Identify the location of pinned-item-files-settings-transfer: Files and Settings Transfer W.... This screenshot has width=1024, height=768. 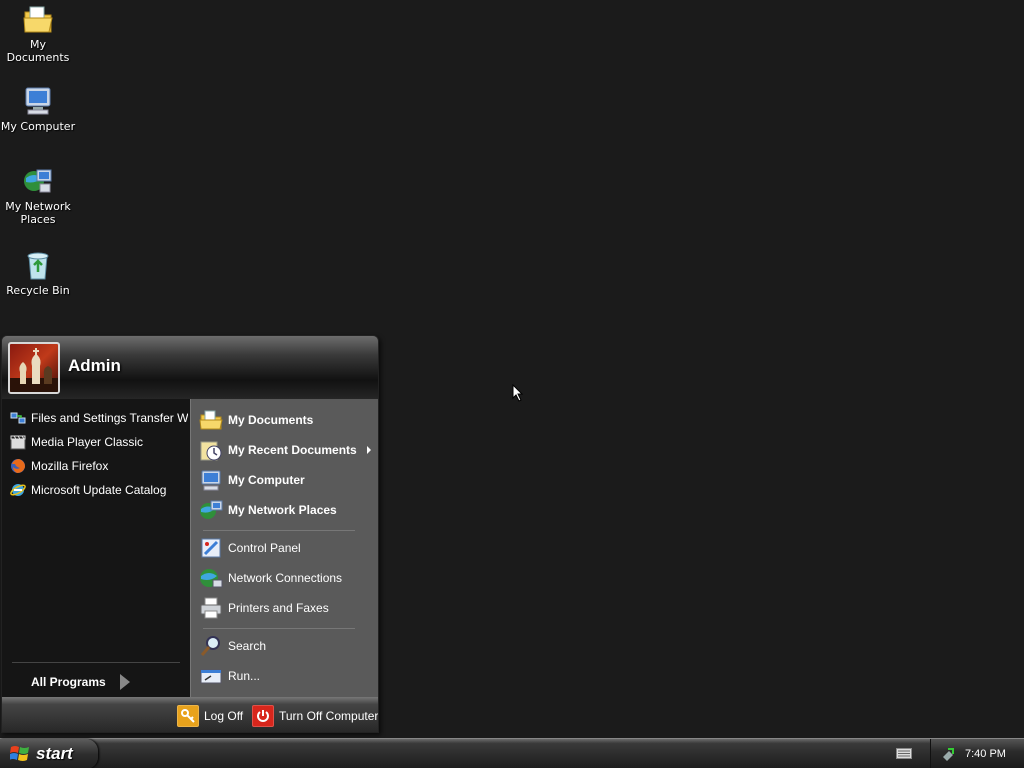
(99, 418).